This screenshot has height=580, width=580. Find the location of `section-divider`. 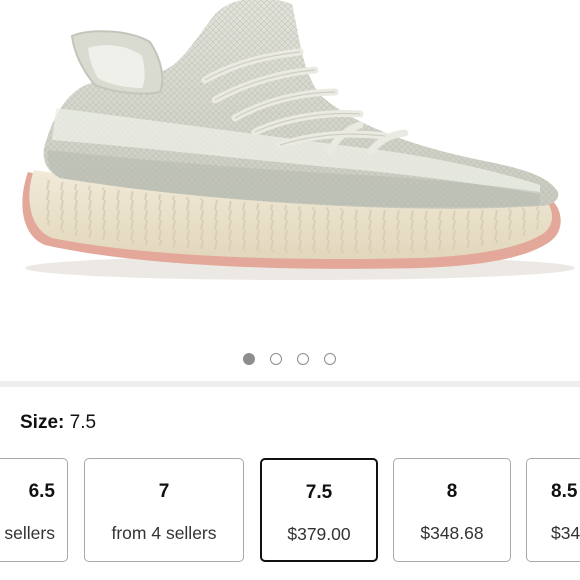

section-divider is located at coordinates (290, 384).